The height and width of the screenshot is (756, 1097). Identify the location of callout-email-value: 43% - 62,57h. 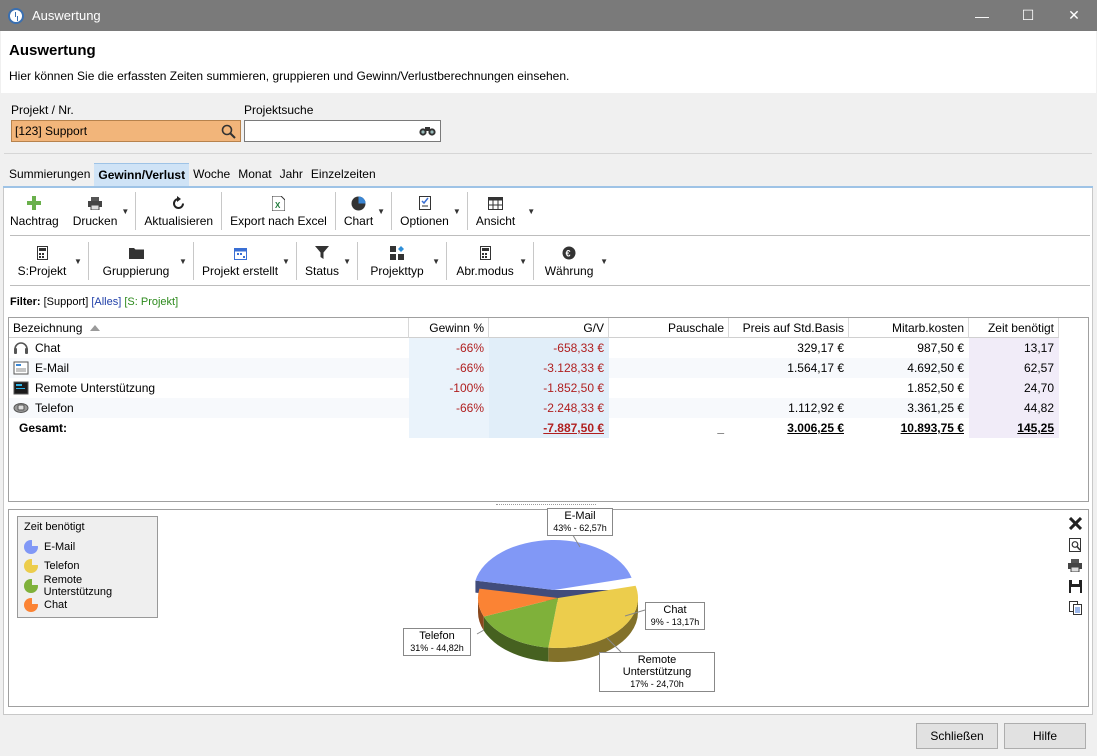
(580, 528).